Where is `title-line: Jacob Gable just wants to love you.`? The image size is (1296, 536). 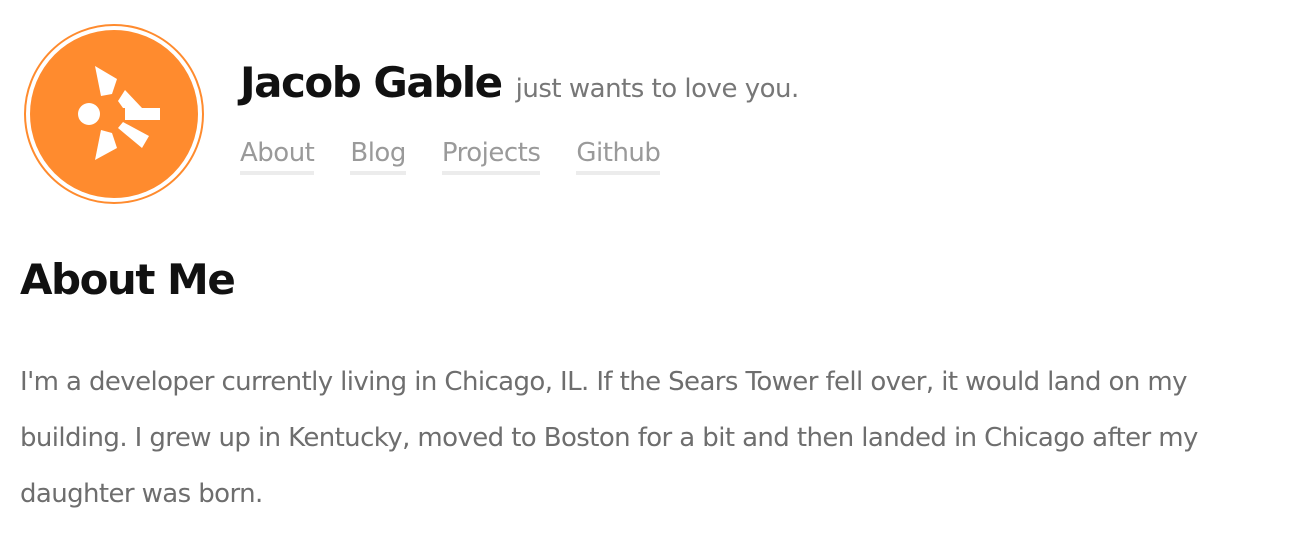
title-line: Jacob Gable just wants to love you. is located at coordinates (519, 82).